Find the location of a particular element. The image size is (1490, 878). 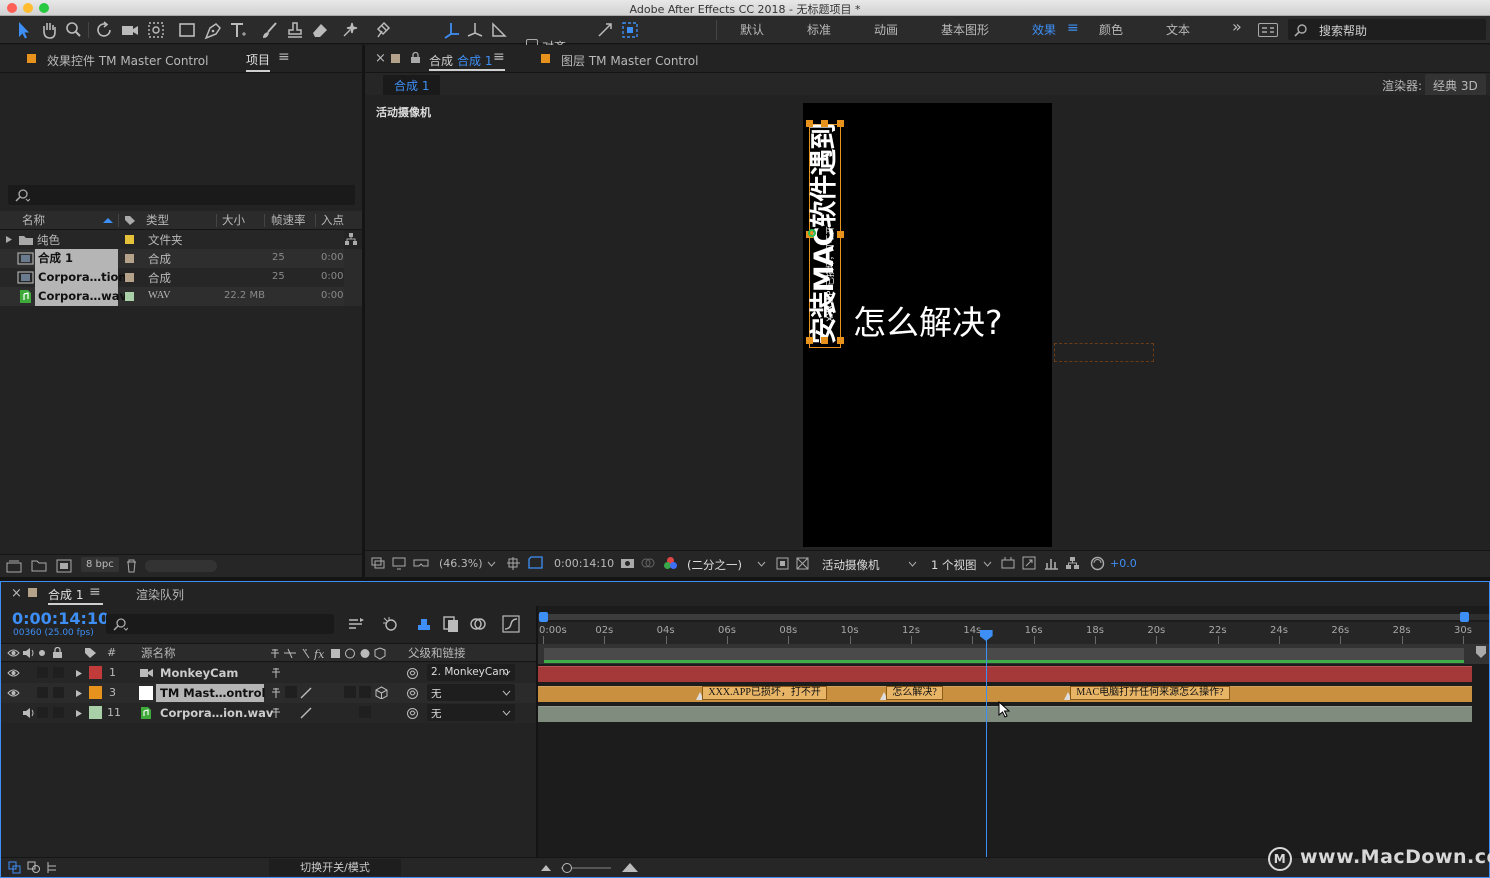

column-type: 类型 is located at coordinates (157, 220).